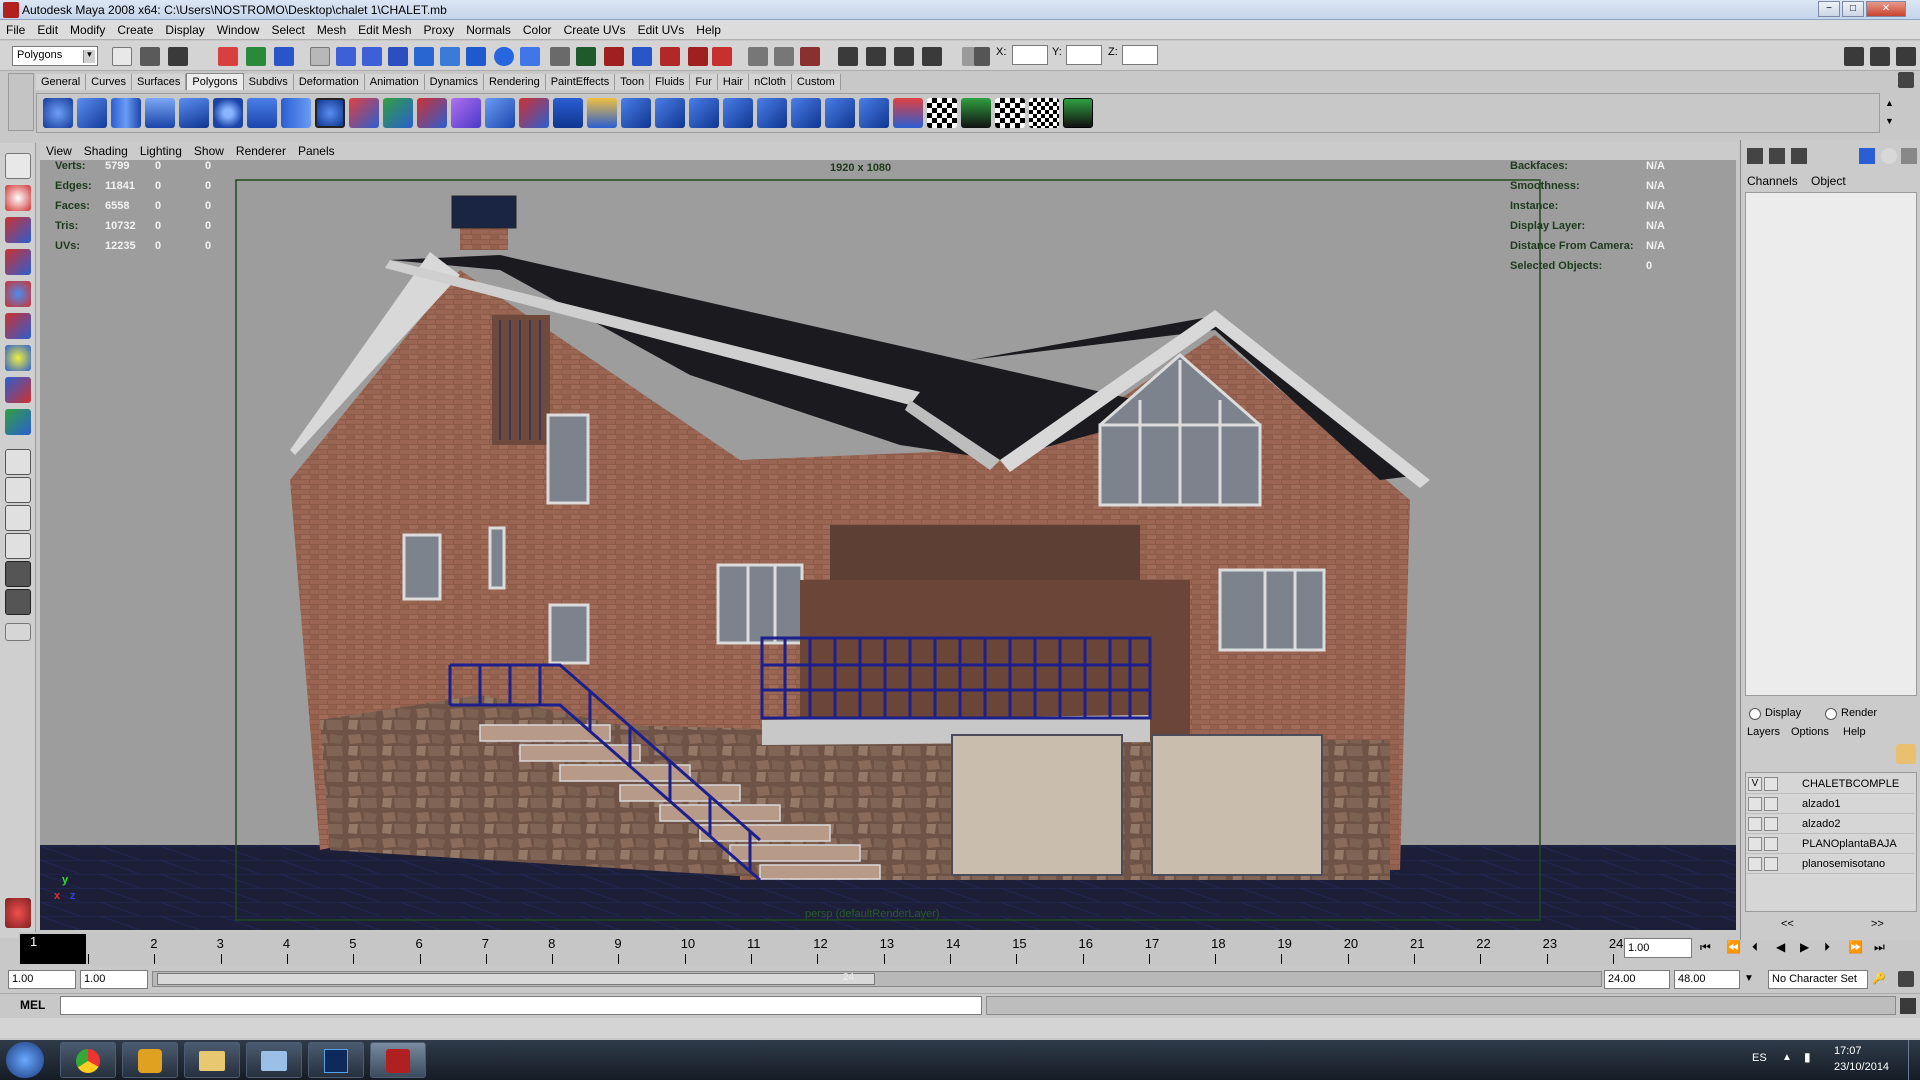 The height and width of the screenshot is (1080, 1920). Describe the element at coordinates (1140, 55) in the screenshot. I see `z-field` at that location.